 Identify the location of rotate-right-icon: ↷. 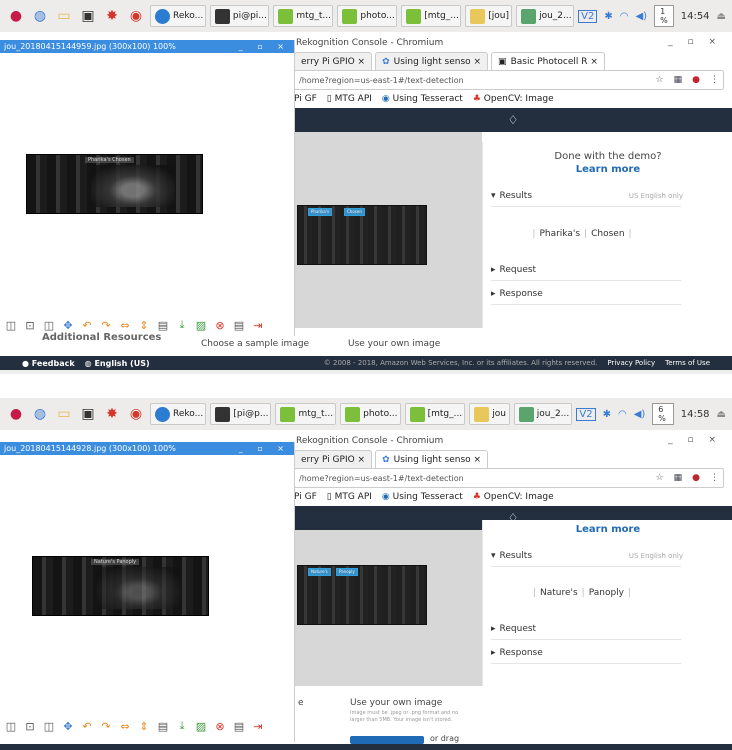
(106, 726).